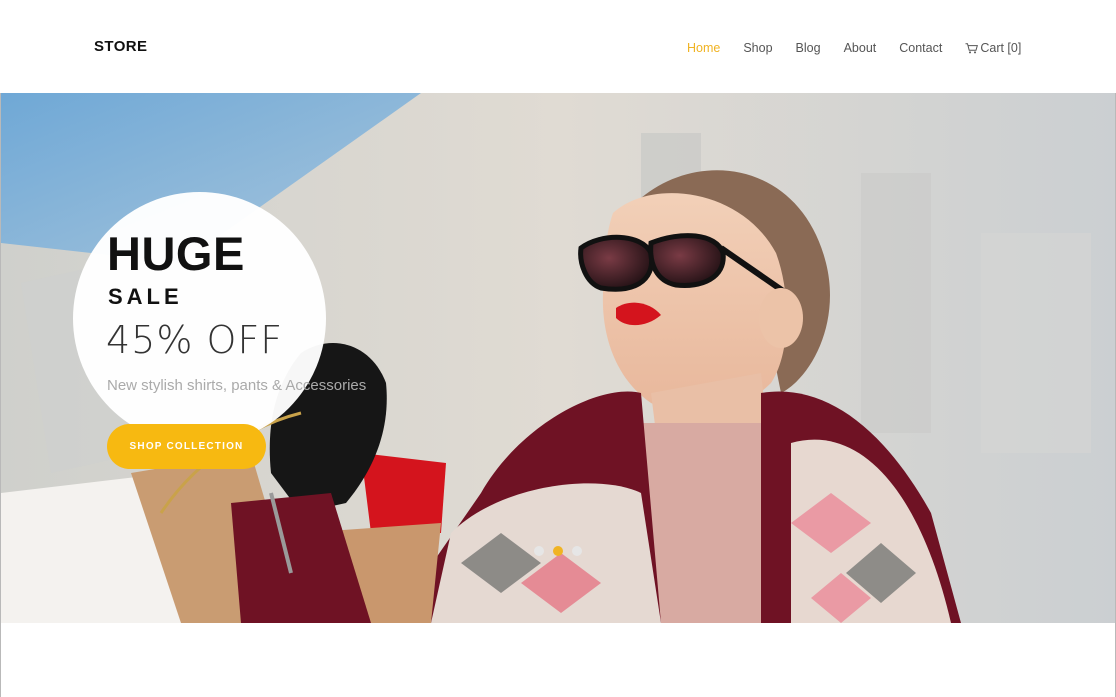 This screenshot has height=697, width=1116. I want to click on slider-dots, so click(558, 551).